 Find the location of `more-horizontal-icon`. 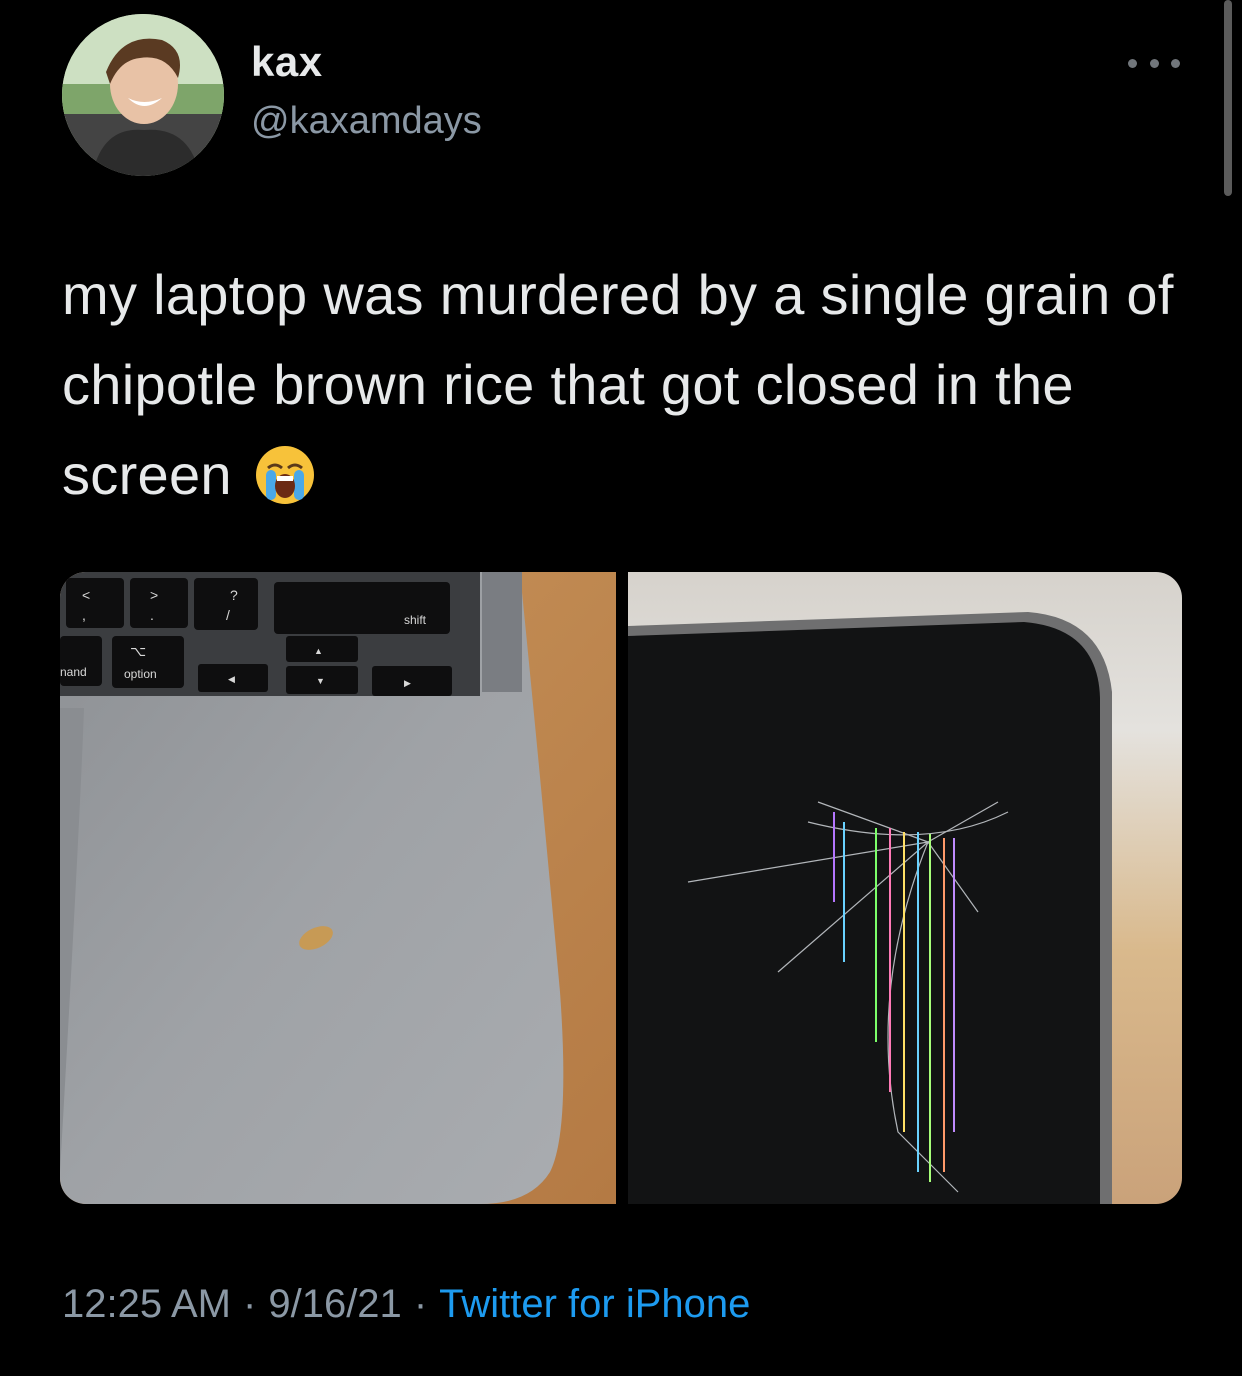

more-horizontal-icon is located at coordinates (1132, 63).